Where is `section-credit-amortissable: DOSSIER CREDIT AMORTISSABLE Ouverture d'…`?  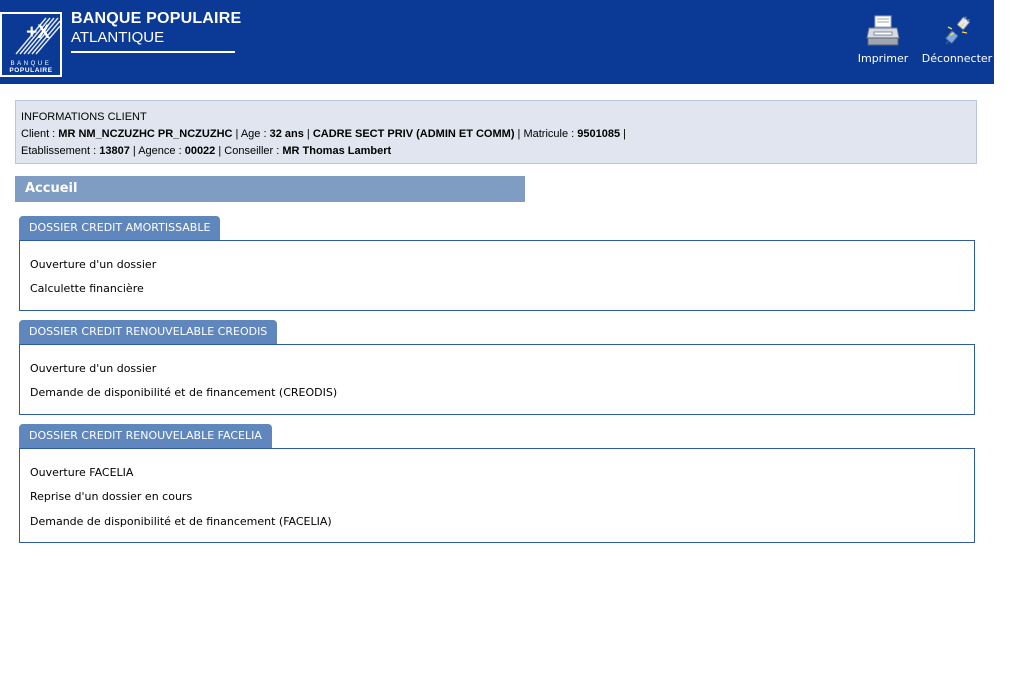
section-credit-amortissable: DOSSIER CREDIT AMORTISSABLE Ouverture d'… is located at coordinates (497, 263).